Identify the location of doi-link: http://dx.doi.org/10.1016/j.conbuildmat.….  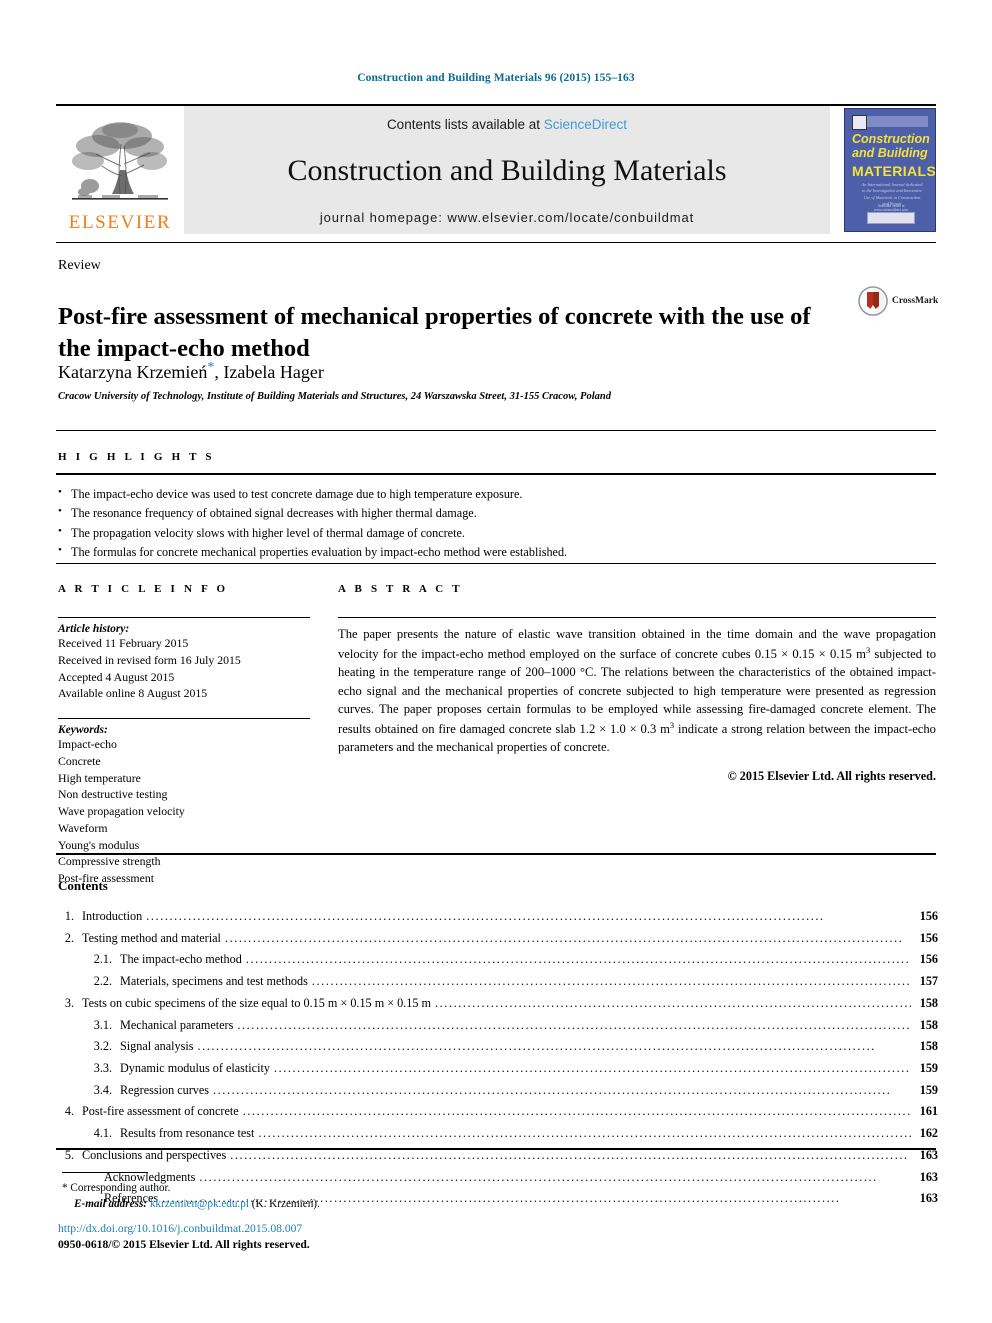
(180, 1228).